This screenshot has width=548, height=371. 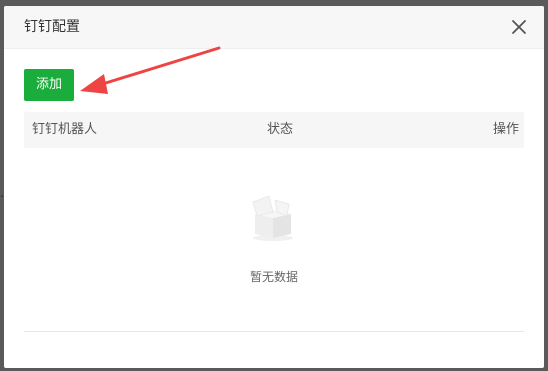 What do you see at coordinates (274, 331) in the screenshot?
I see `table-bottom-border` at bounding box center [274, 331].